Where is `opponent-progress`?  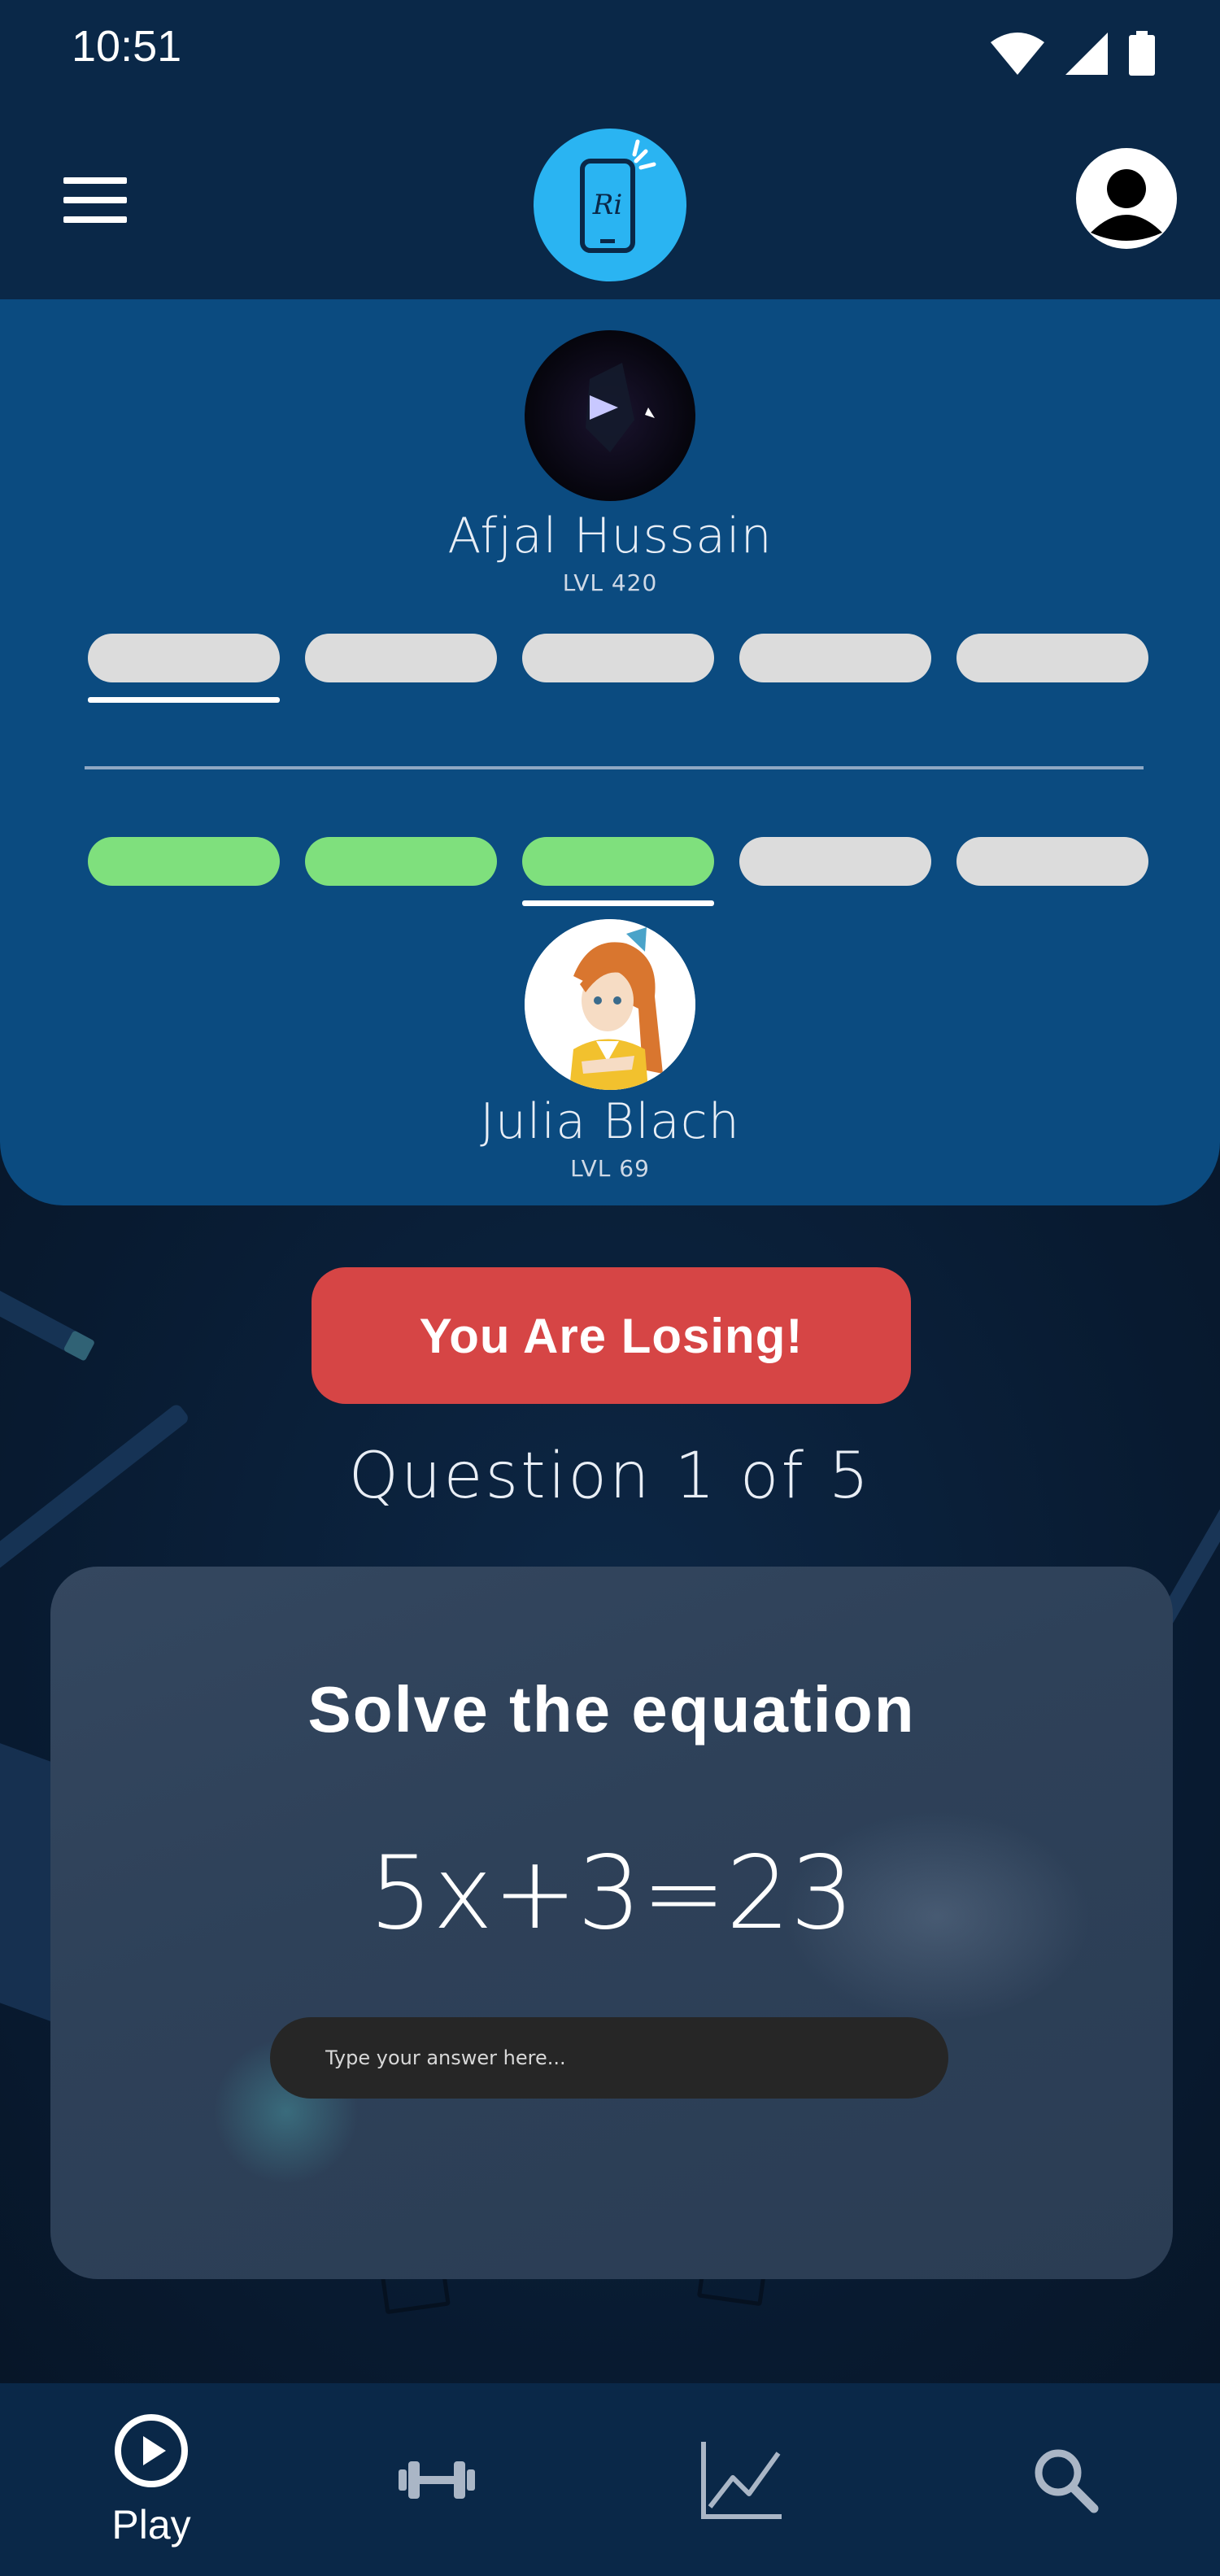
opponent-progress is located at coordinates (619, 668).